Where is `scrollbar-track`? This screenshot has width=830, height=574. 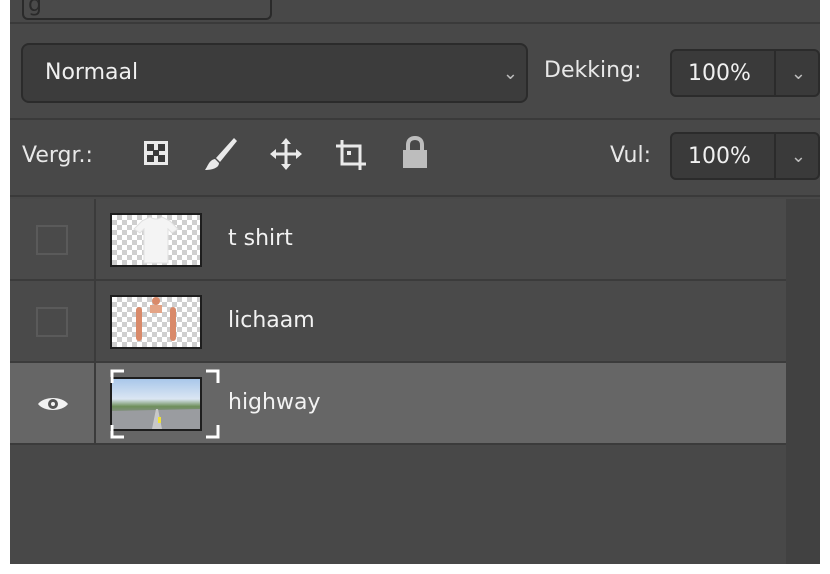 scrollbar-track is located at coordinates (803, 381).